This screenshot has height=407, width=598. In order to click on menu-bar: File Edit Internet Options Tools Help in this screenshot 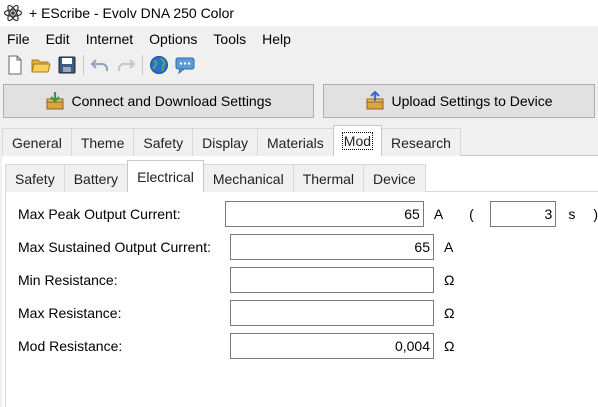, I will do `click(149, 39)`.